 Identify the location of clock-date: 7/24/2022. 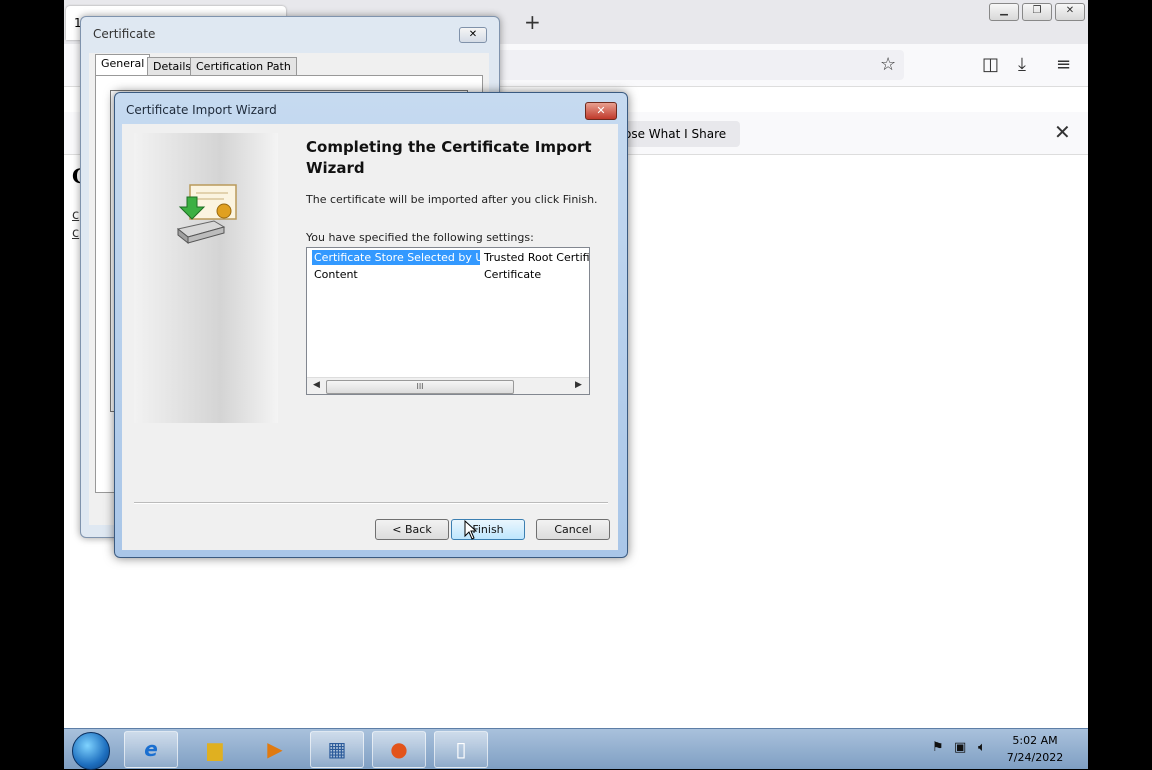
(1035, 757).